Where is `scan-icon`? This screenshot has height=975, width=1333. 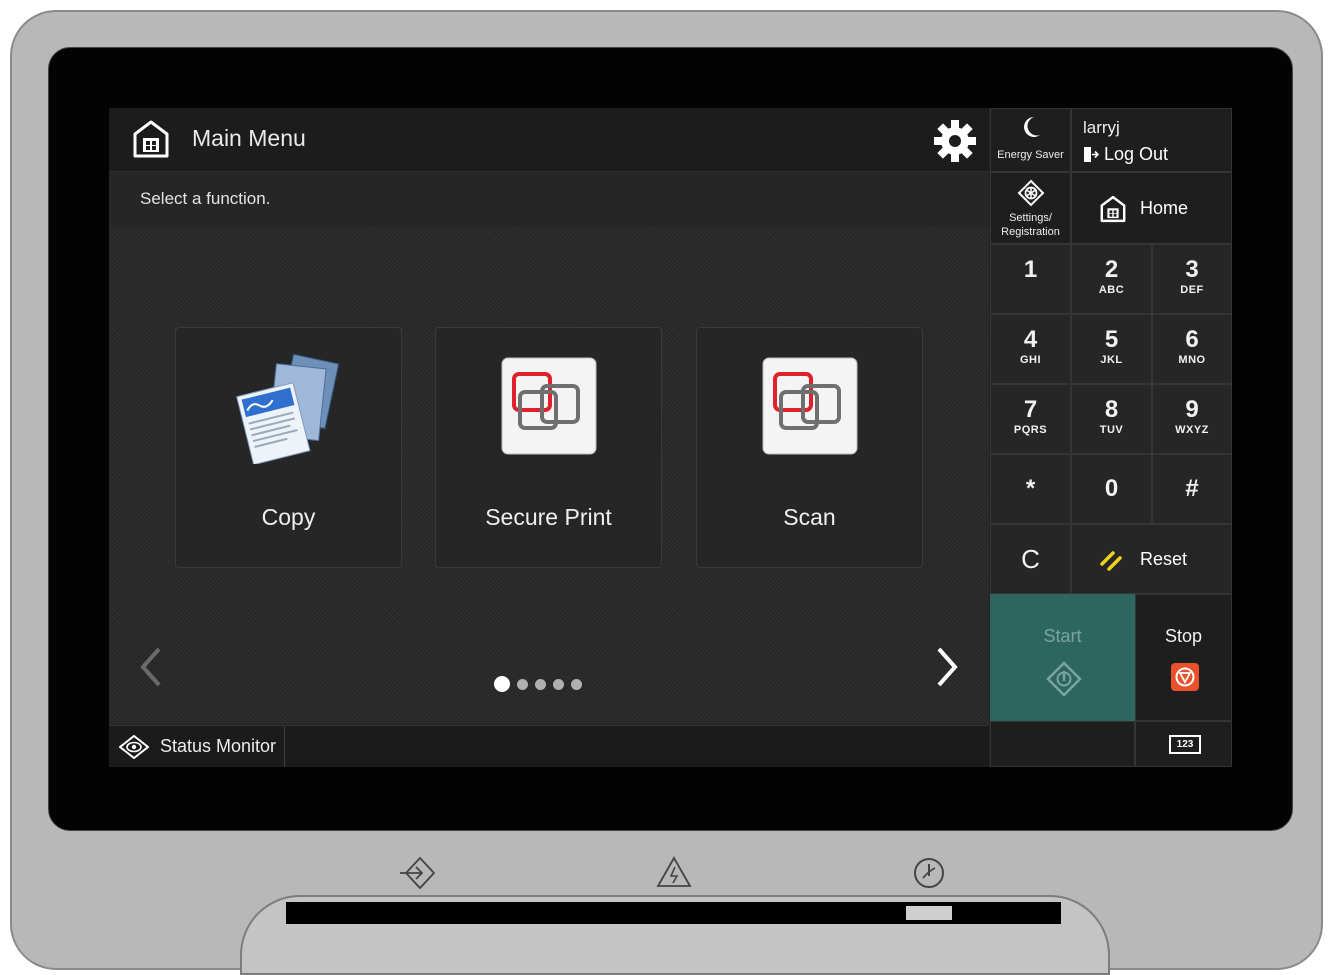 scan-icon is located at coordinates (810, 406).